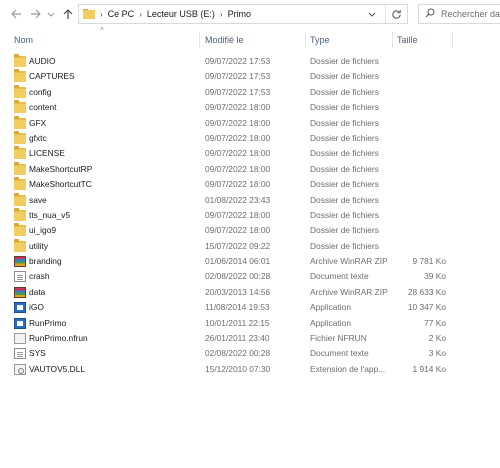 This screenshot has height=468, width=500. What do you see at coordinates (237, 338) in the screenshot?
I see `file-date: 26/01/2011 23:40` at bounding box center [237, 338].